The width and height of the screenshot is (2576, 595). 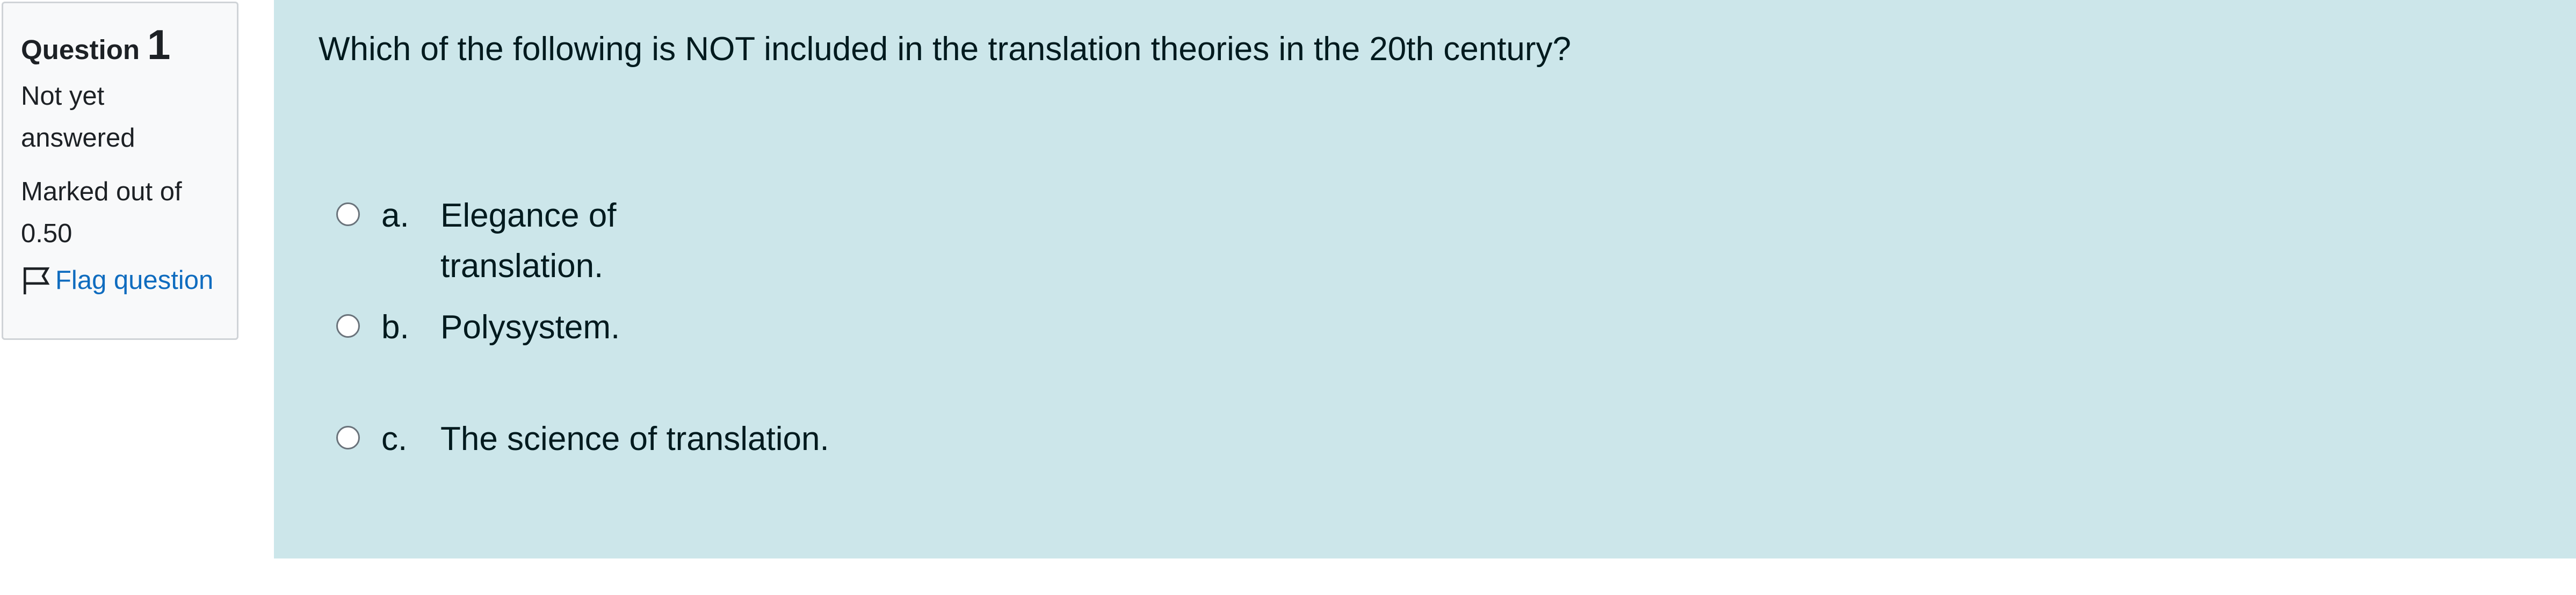 I want to click on question-number: 1, so click(x=159, y=44).